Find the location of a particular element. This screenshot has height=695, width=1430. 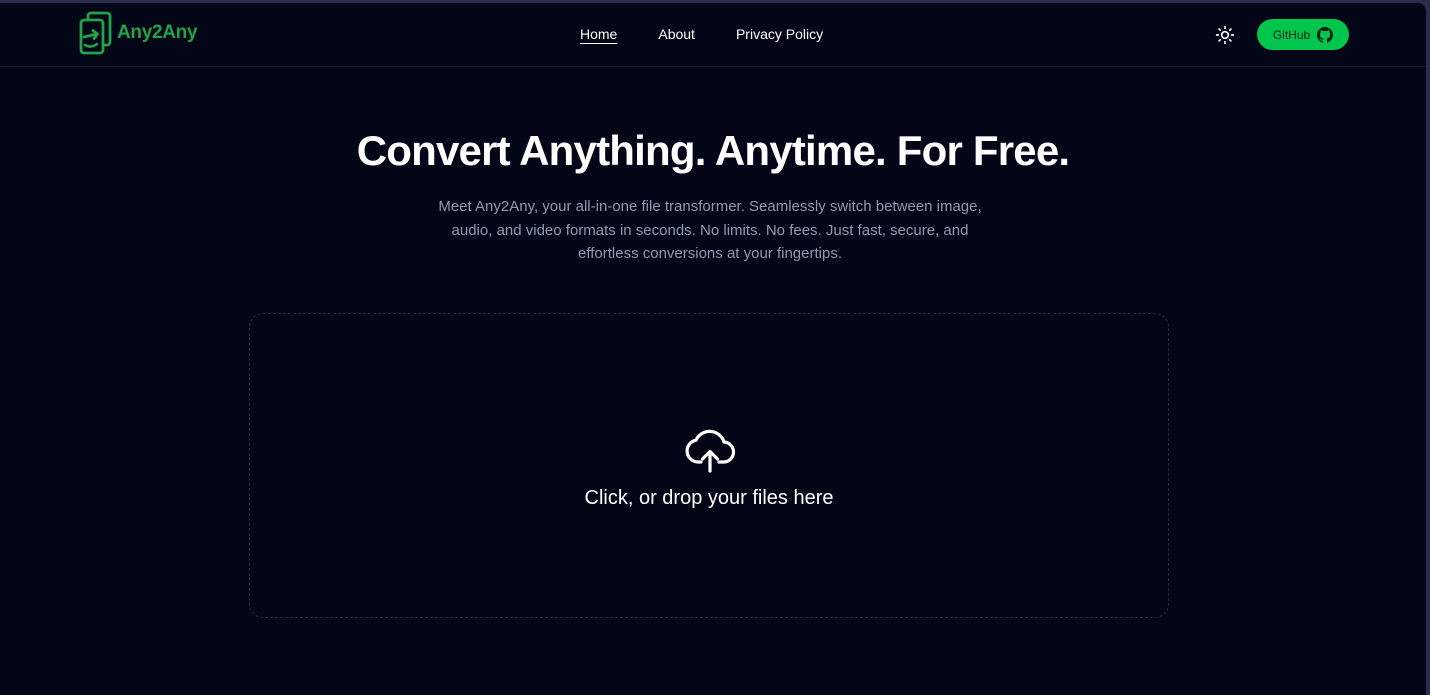

main-nav: Home About Privacy Policy is located at coordinates (722, 34).